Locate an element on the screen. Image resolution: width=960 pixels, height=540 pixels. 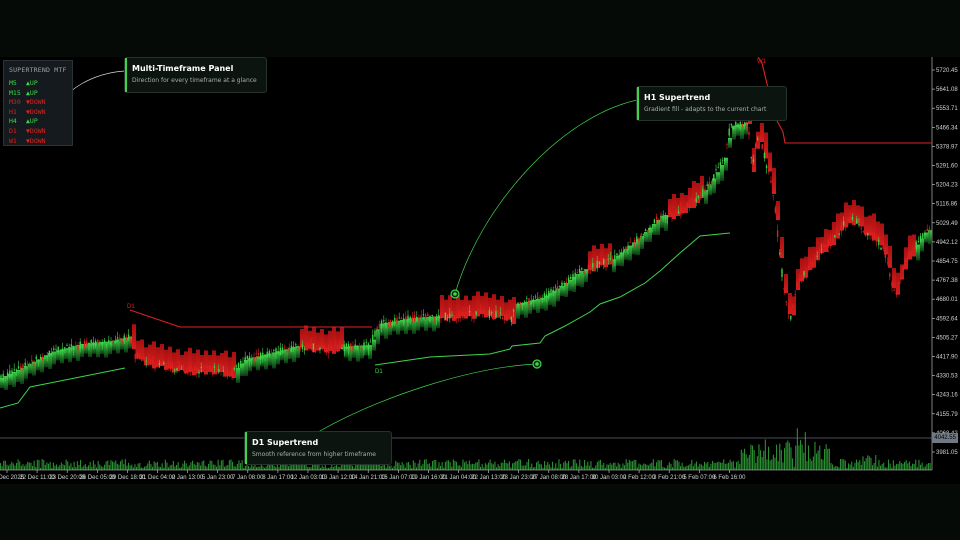
time-label: 2 Feb 12:00 is located at coordinates (639, 478).